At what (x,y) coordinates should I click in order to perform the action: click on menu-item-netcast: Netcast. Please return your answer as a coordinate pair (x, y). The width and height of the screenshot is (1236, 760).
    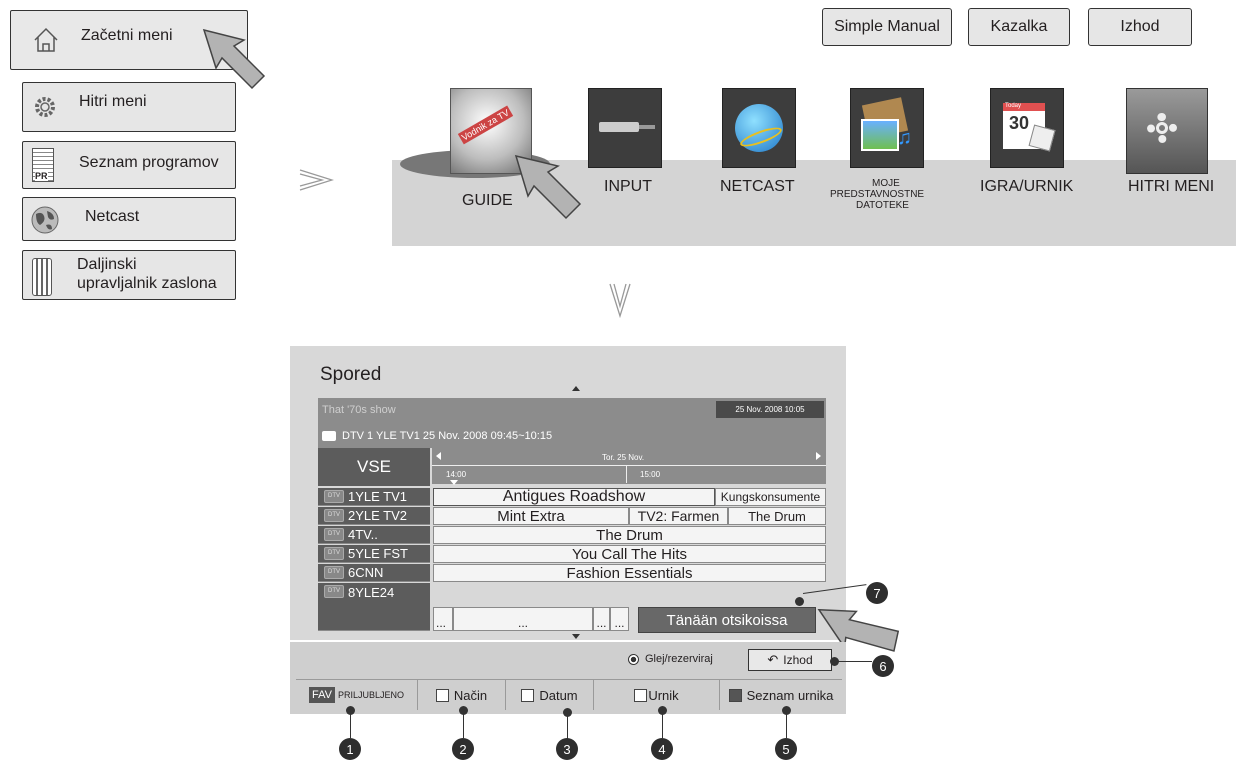
    Looking at the image, I should click on (129, 219).